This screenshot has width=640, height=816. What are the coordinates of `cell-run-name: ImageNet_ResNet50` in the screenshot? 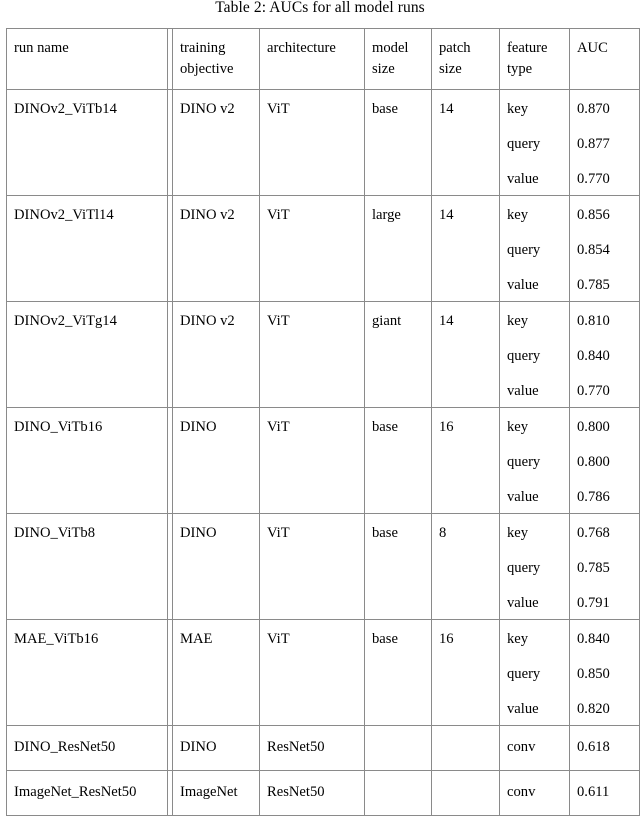 It's located at (87, 793).